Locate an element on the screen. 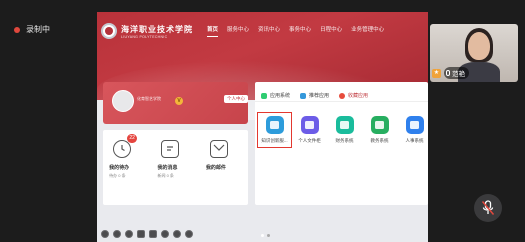 The image size is (525, 242). tab-recommended-apps: 推荐应用 is located at coordinates (314, 95).